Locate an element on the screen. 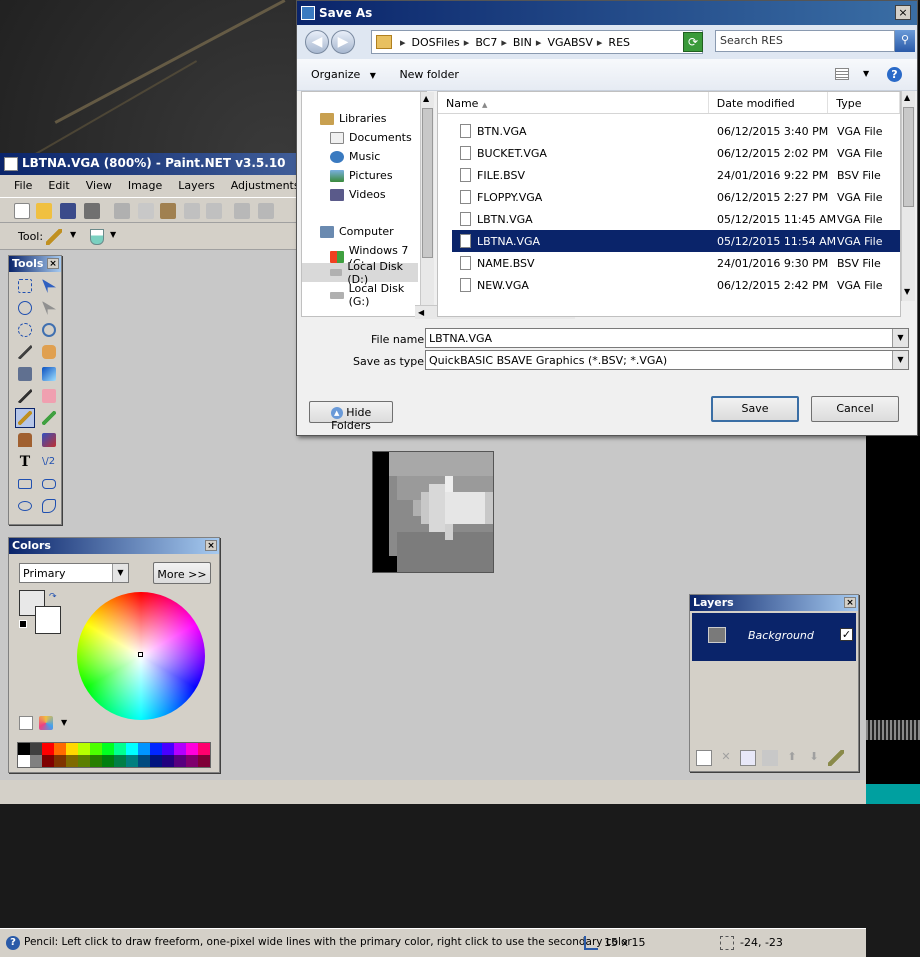 The height and width of the screenshot is (957, 920). dialog-titlebar: Save As is located at coordinates (607, 13).